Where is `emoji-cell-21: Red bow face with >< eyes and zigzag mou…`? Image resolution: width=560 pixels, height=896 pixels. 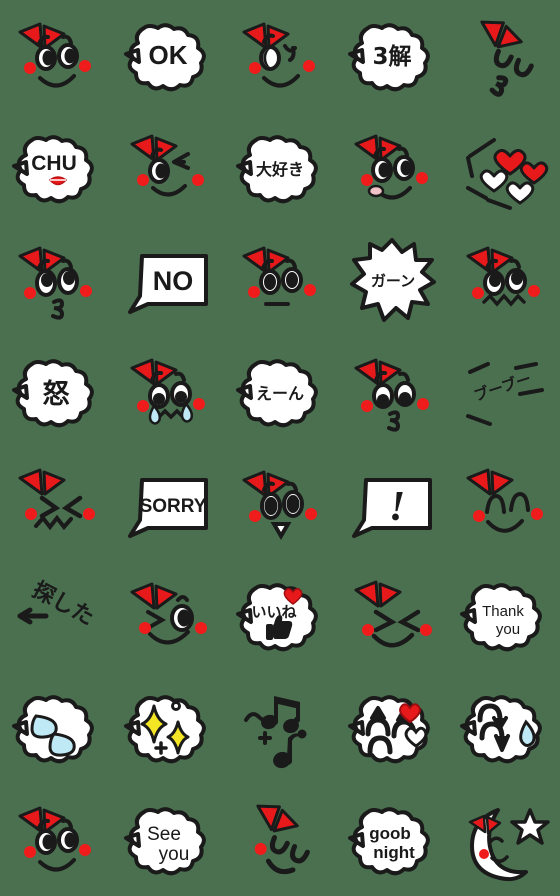
emoji-cell-21: Red bow face with >< eyes and zigzag mou… is located at coordinates (56, 504).